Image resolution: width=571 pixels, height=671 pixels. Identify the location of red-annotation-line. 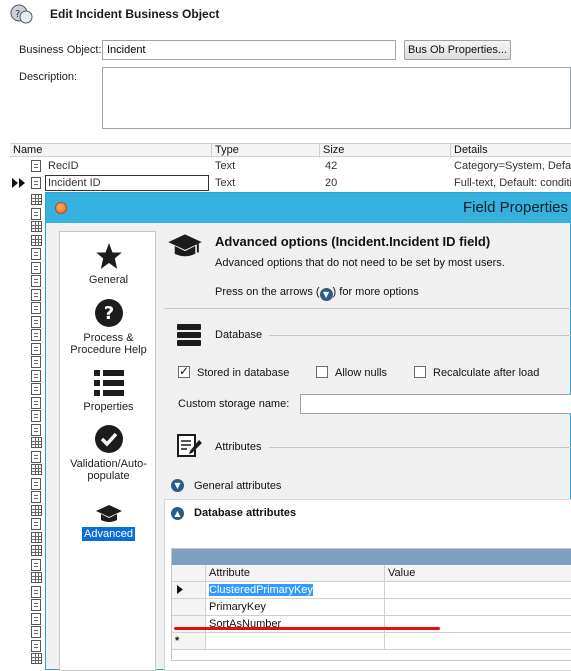
(307, 628).